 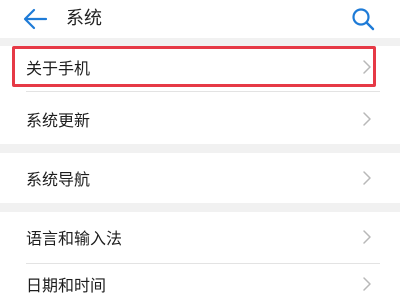 What do you see at coordinates (66, 285) in the screenshot?
I see `settings-item-label: 日期和时间` at bounding box center [66, 285].